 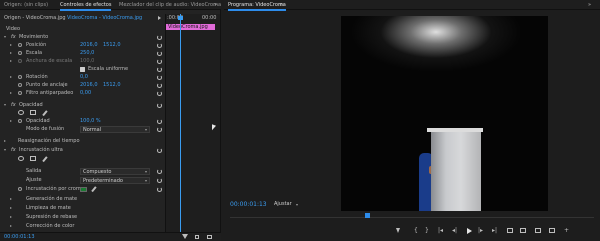 I want to click on posicion-x-value: 2016,0, so click(x=89, y=45).